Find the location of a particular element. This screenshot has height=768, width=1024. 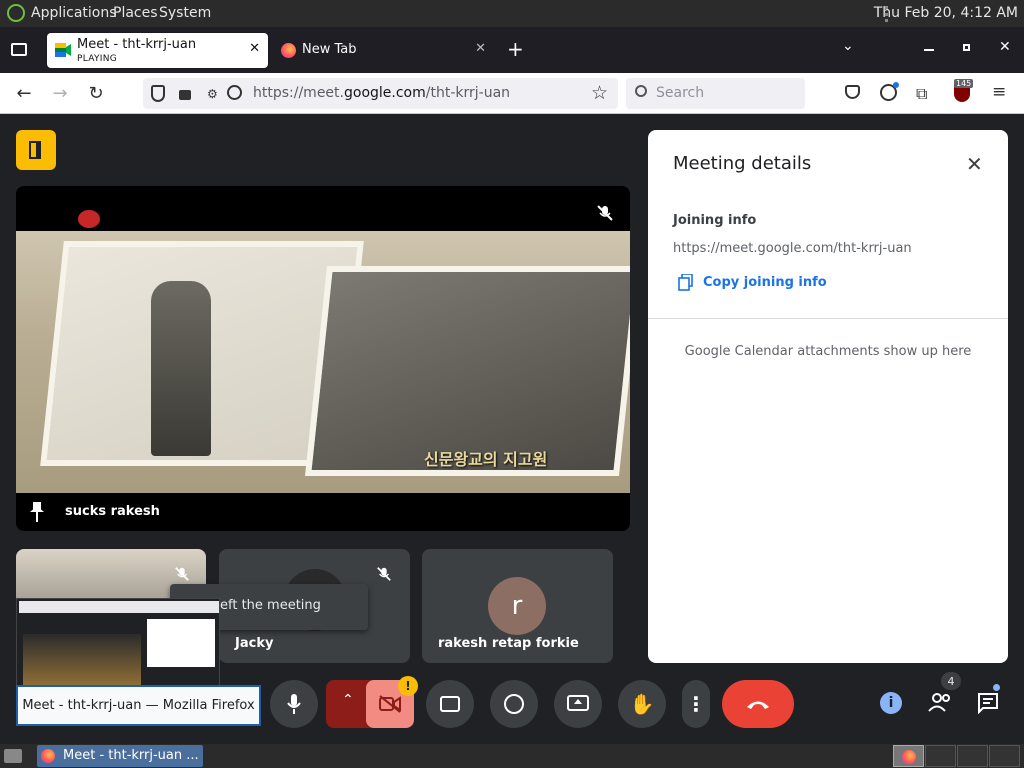

search-placeholder: Search is located at coordinates (680, 93).